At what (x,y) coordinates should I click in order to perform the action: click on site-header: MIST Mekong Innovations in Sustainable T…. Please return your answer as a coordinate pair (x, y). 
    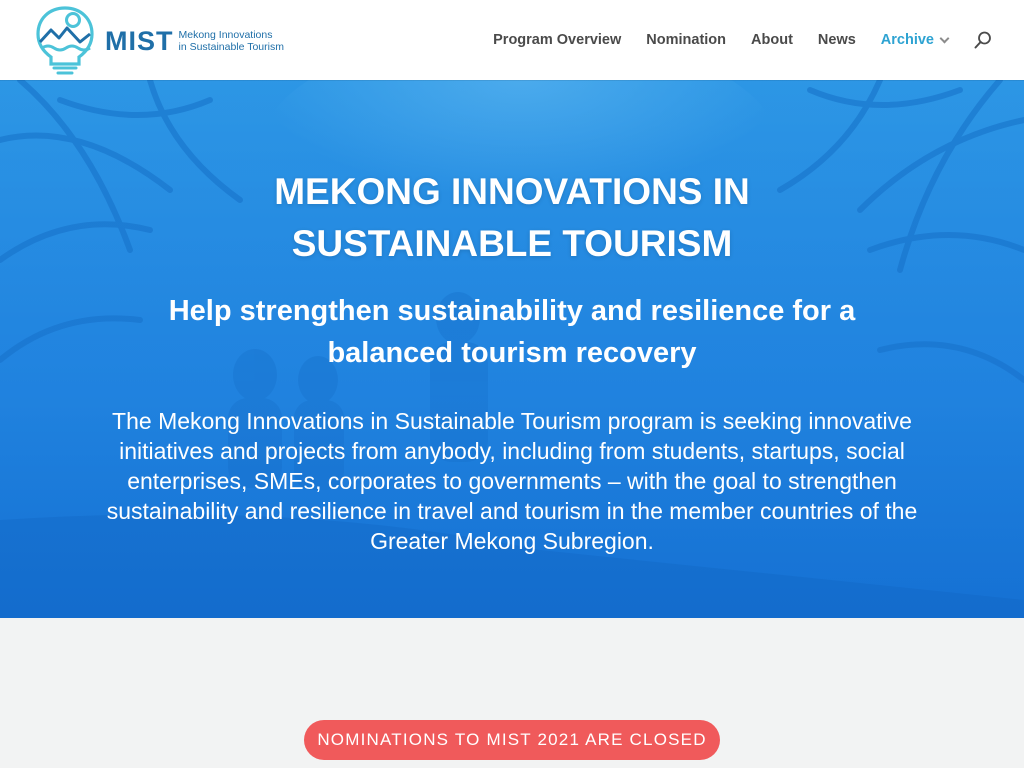
    Looking at the image, I should click on (512, 40).